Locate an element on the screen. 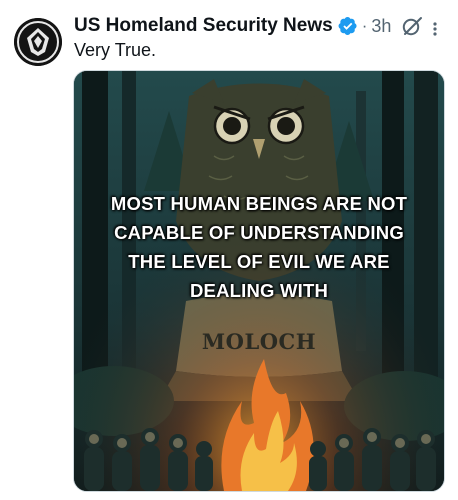 The height and width of the screenshot is (500, 458). verified-badge-icon is located at coordinates (348, 26).